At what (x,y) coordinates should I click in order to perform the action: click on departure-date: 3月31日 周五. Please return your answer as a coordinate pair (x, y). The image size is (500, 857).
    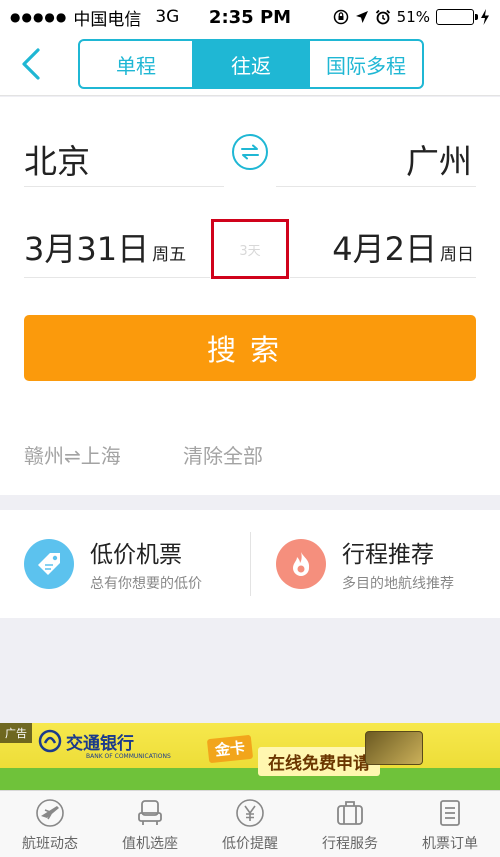
    Looking at the image, I should click on (105, 247).